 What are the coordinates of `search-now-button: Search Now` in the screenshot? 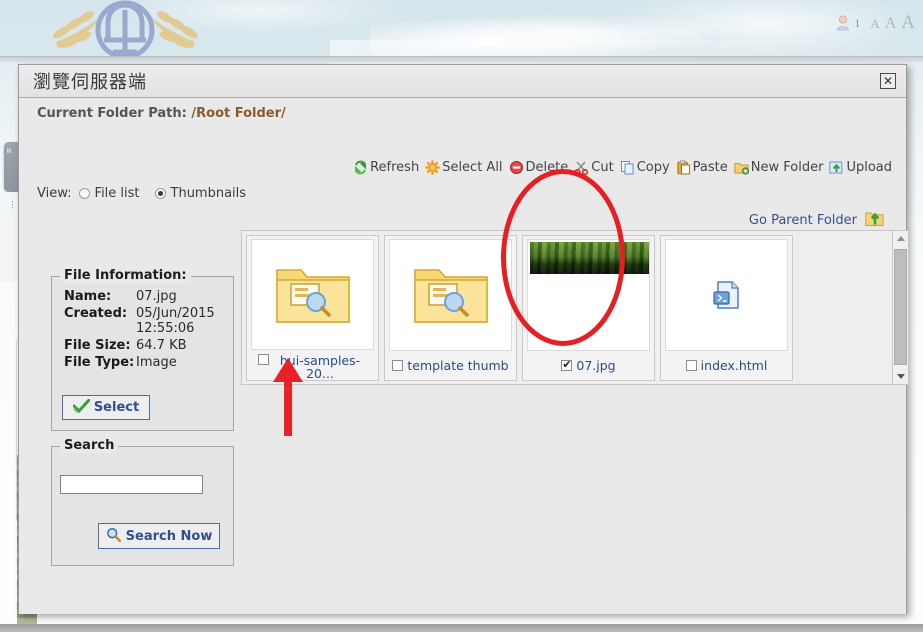 It's located at (159, 536).